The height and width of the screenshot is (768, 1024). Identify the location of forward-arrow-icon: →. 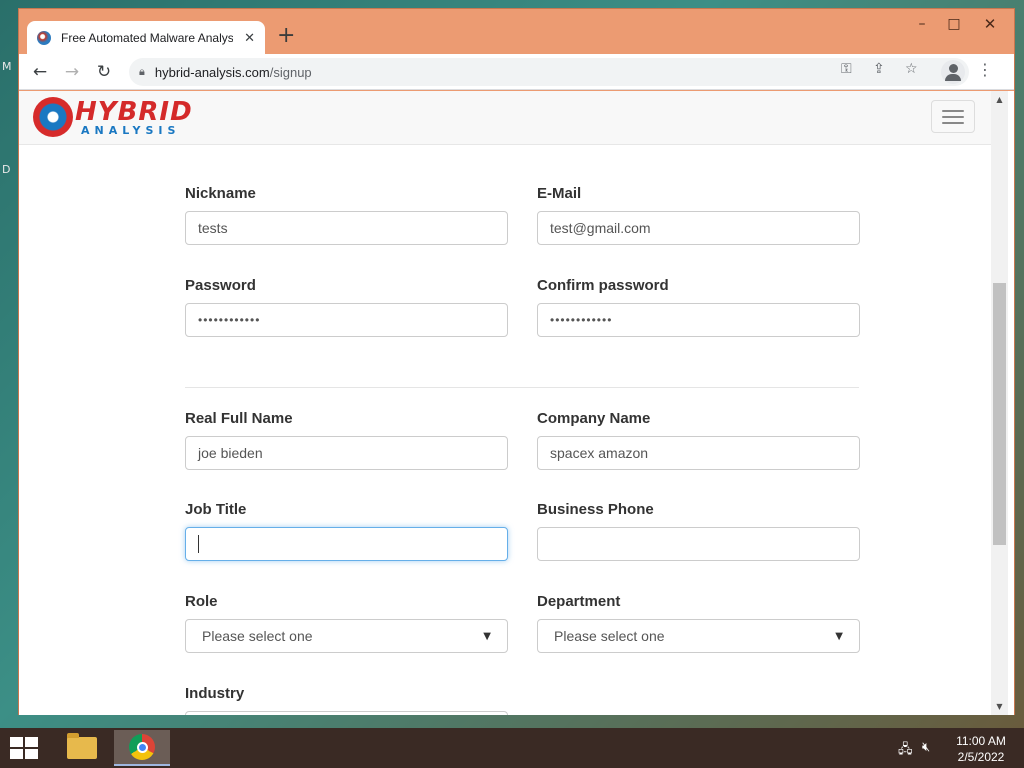
(72, 72).